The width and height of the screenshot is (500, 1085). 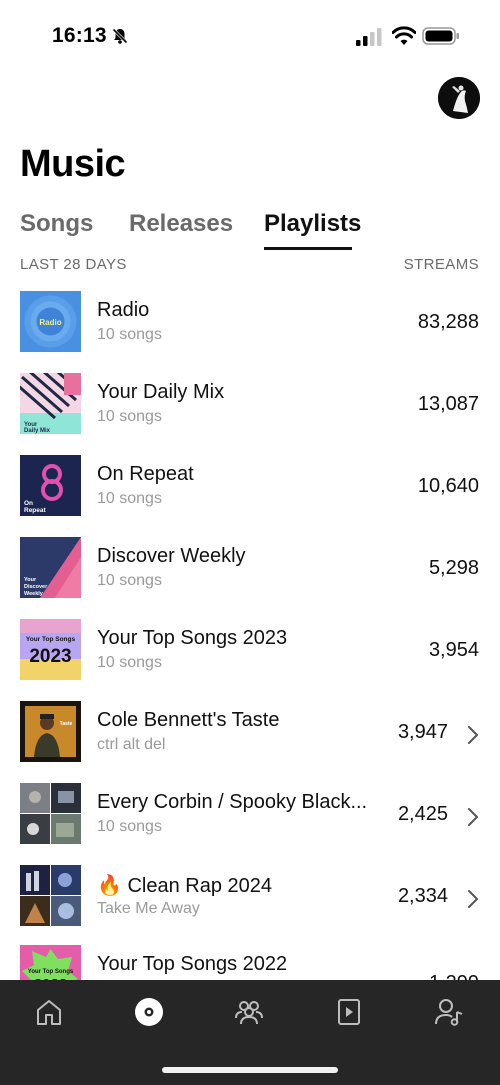 I want to click on avatar-image, so click(x=459, y=98).